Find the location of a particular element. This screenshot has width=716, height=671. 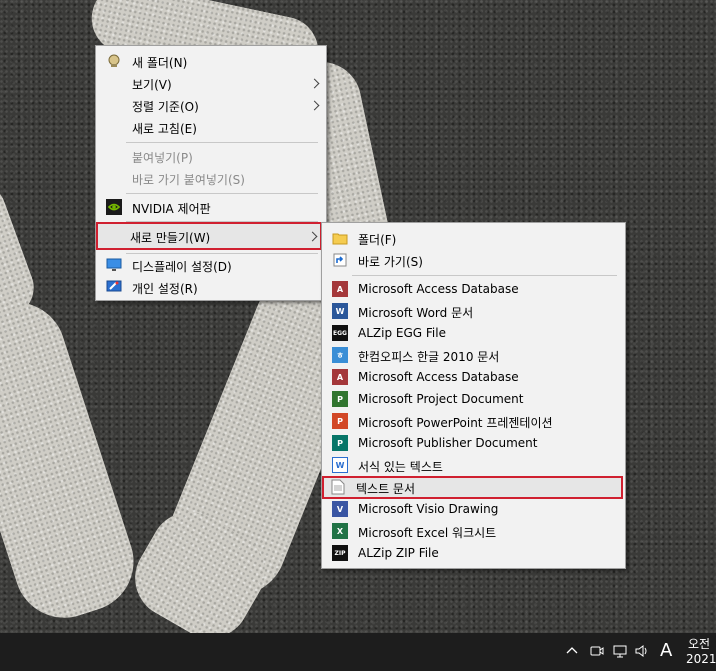

meet-now-icon is located at coordinates (597, 652).